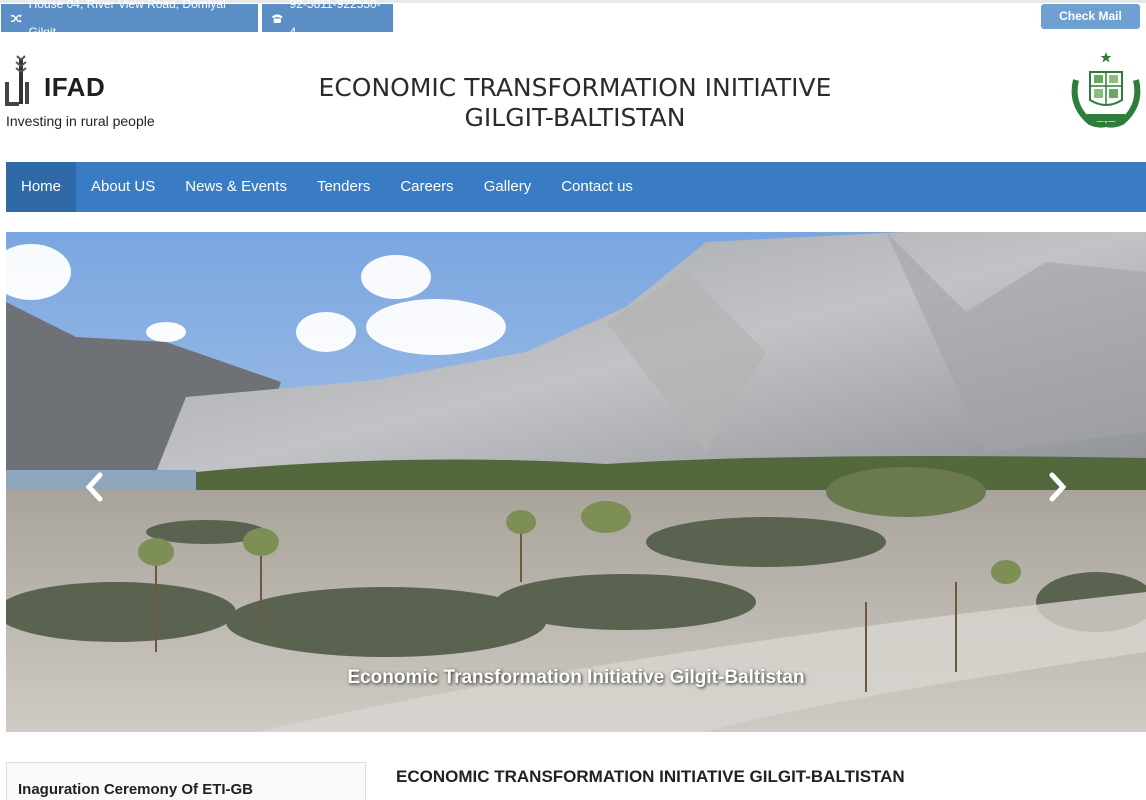  What do you see at coordinates (80, 121) in the screenshot?
I see `ifad-tagline: Investing in rural people` at bounding box center [80, 121].